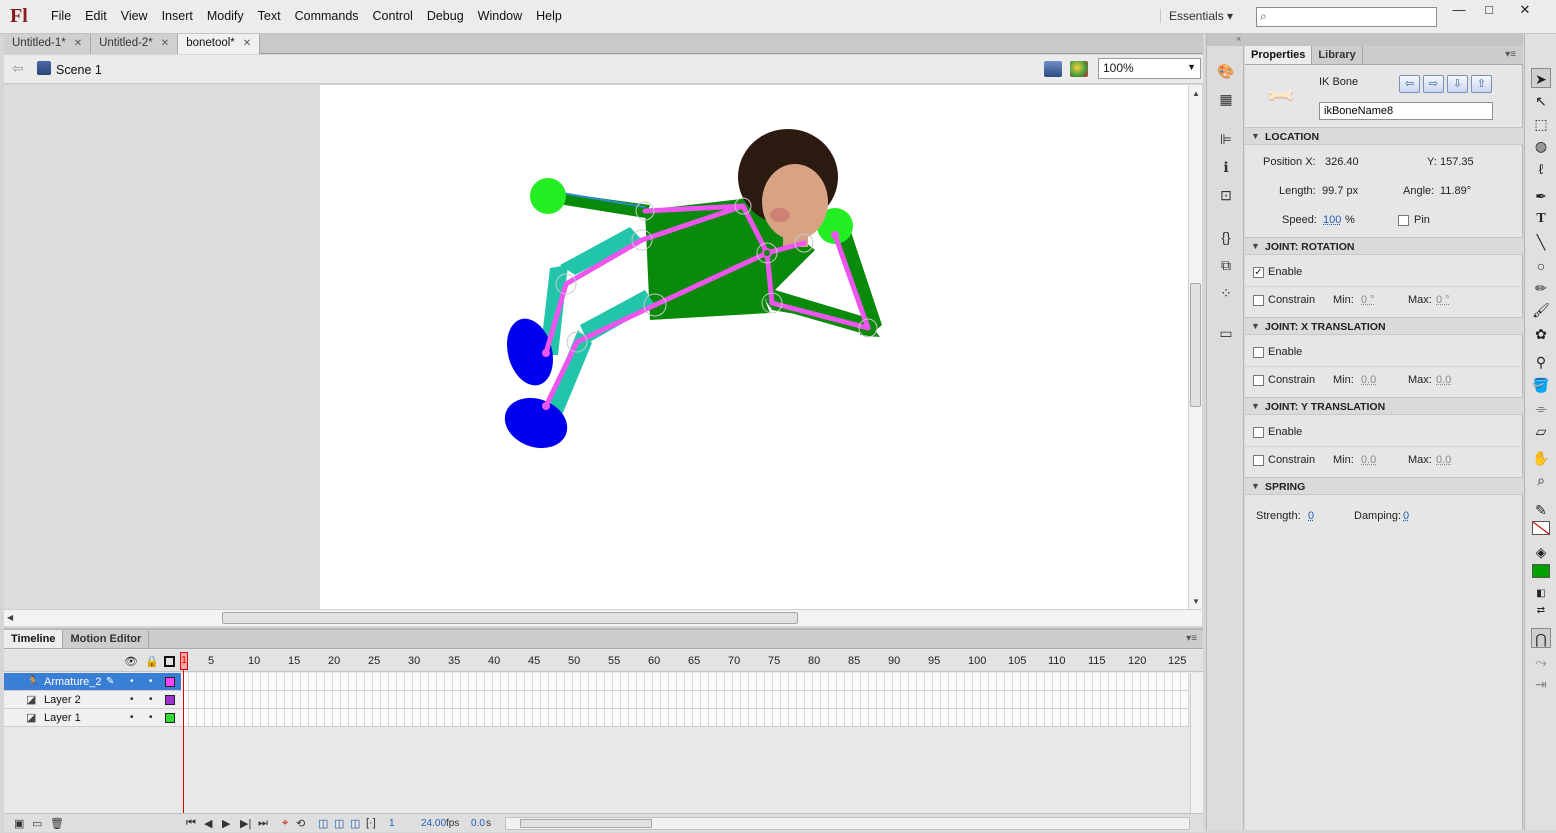 This screenshot has height=833, width=1556. What do you see at coordinates (1226, 333) in the screenshot?
I see `project-panel-icon: ▭` at bounding box center [1226, 333].